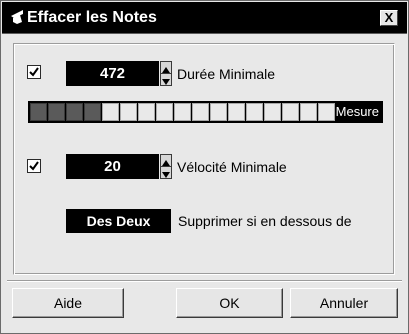 The image size is (409, 334). What do you see at coordinates (265, 221) in the screenshot?
I see `mode-description: Supprimer si en dessous de` at bounding box center [265, 221].